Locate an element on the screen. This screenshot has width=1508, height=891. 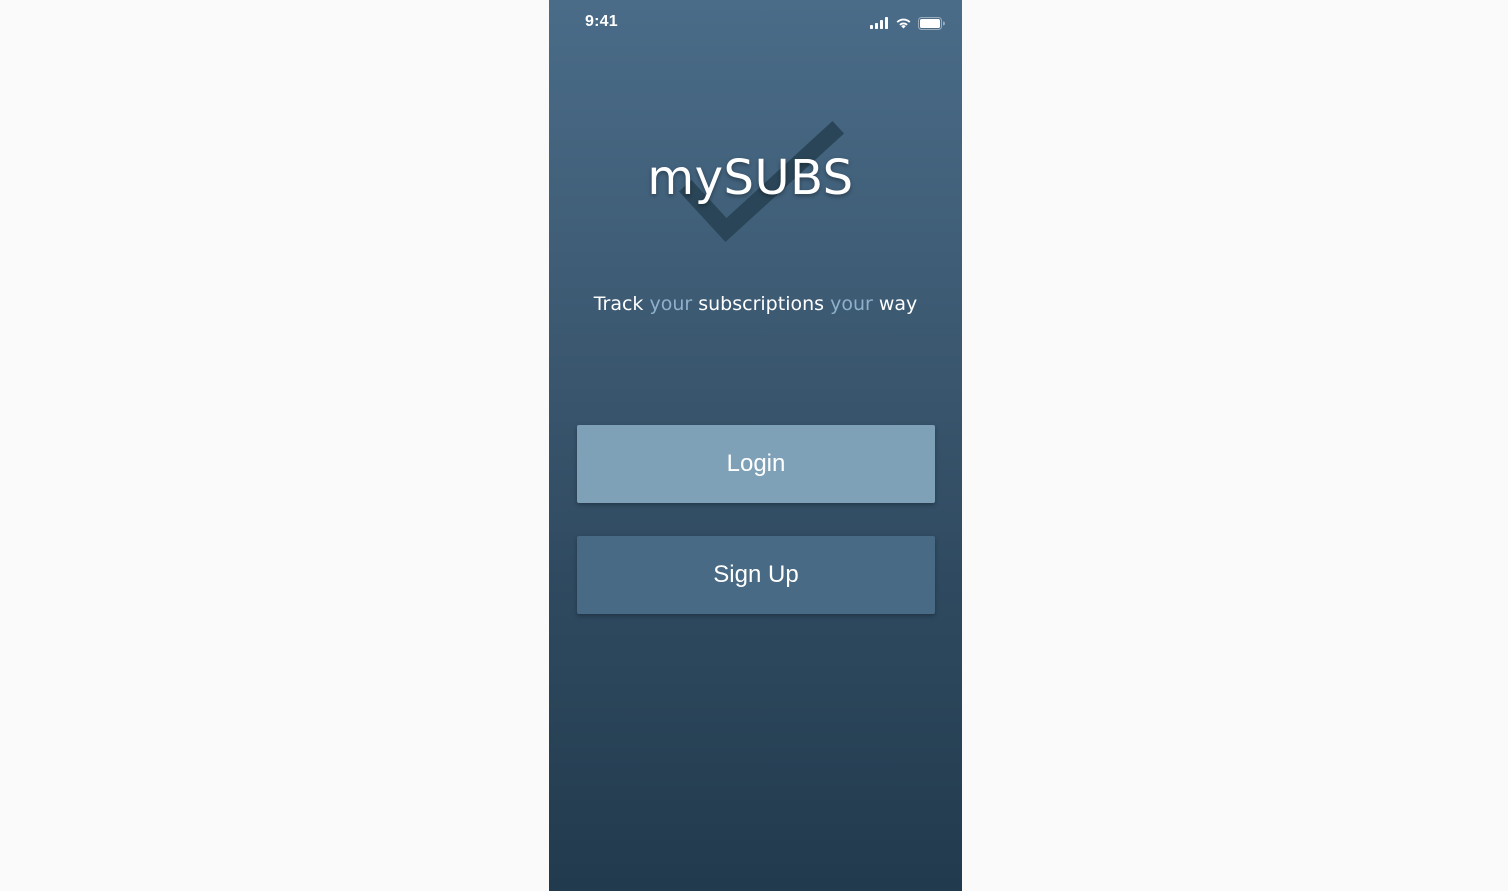
sign-up-button: Sign Up is located at coordinates (756, 575).